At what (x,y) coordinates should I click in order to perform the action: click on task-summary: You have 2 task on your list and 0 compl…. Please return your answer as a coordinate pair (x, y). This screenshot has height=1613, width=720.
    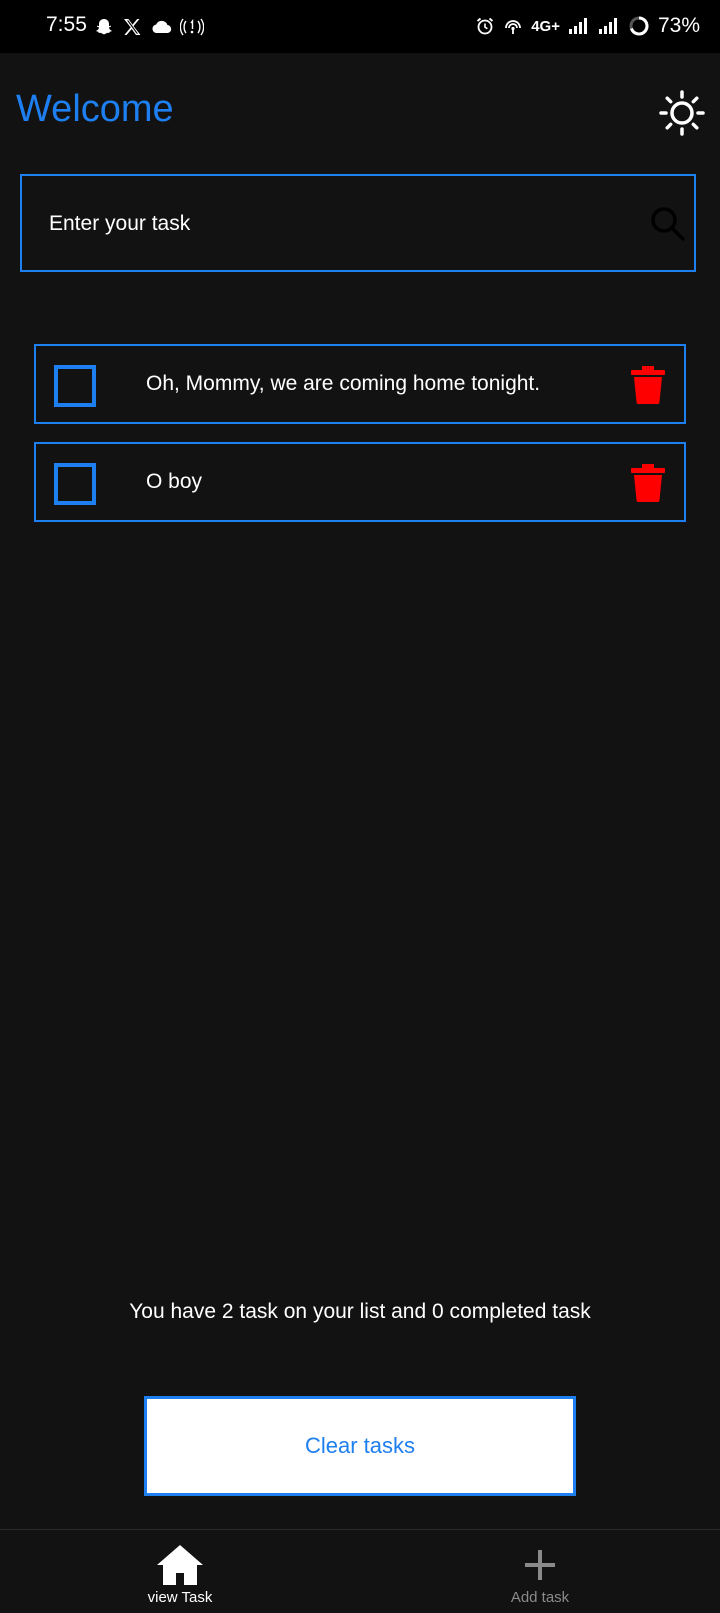
    Looking at the image, I should click on (360, 1312).